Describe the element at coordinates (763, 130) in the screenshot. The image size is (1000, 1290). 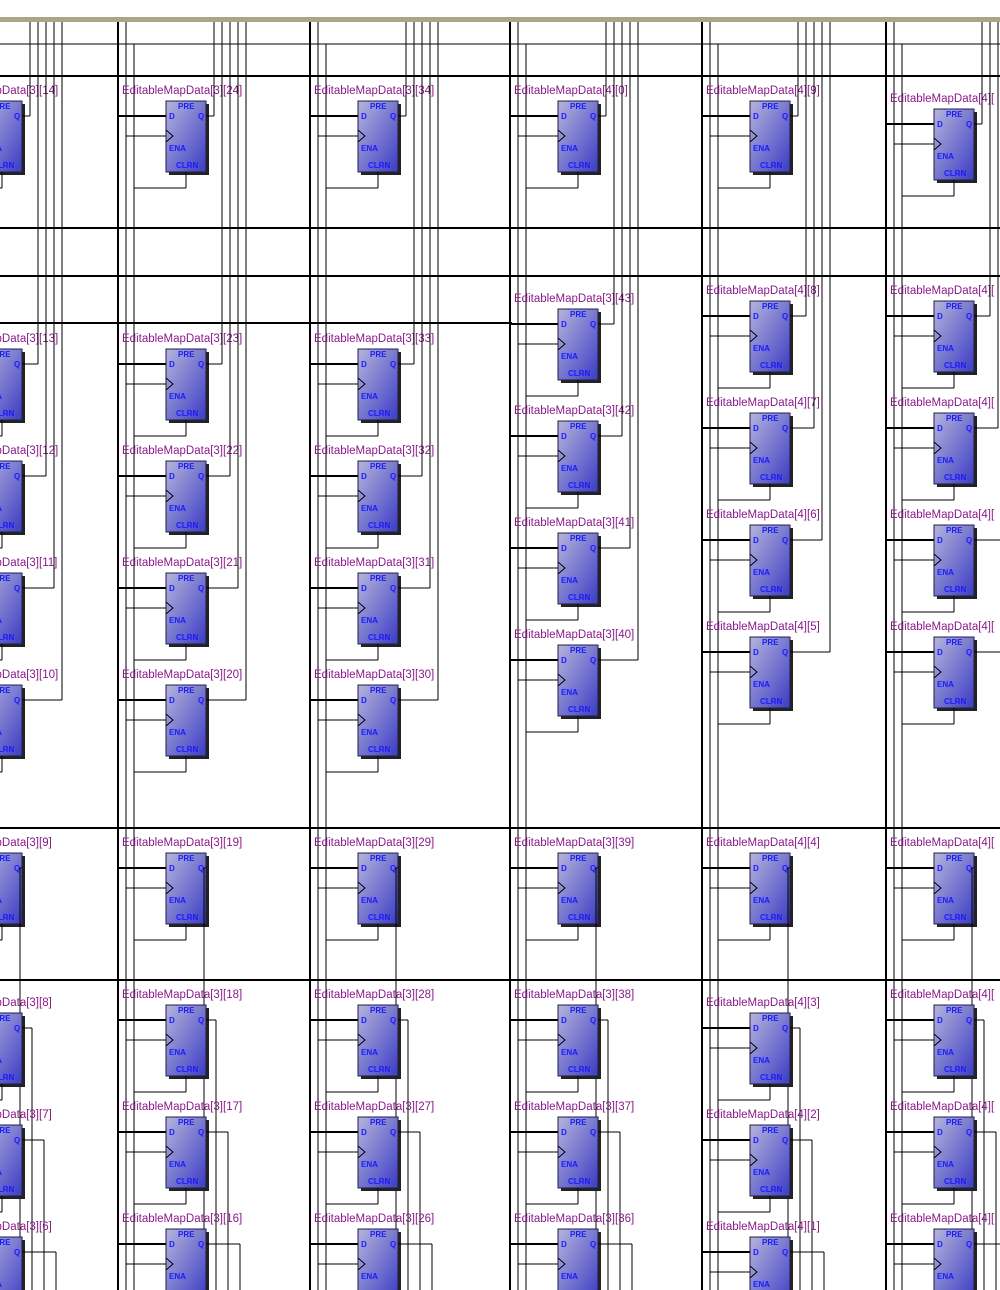
I see `flip-flop: PRED Q ENA CLRN EditableMapData[4][9]` at that location.